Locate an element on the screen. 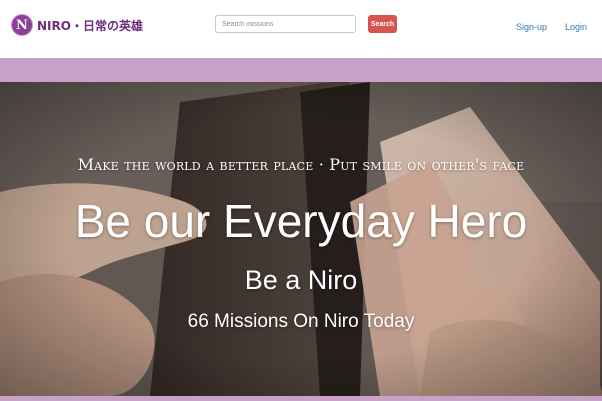 This screenshot has height=401, width=602. search-button: Search is located at coordinates (382, 24).